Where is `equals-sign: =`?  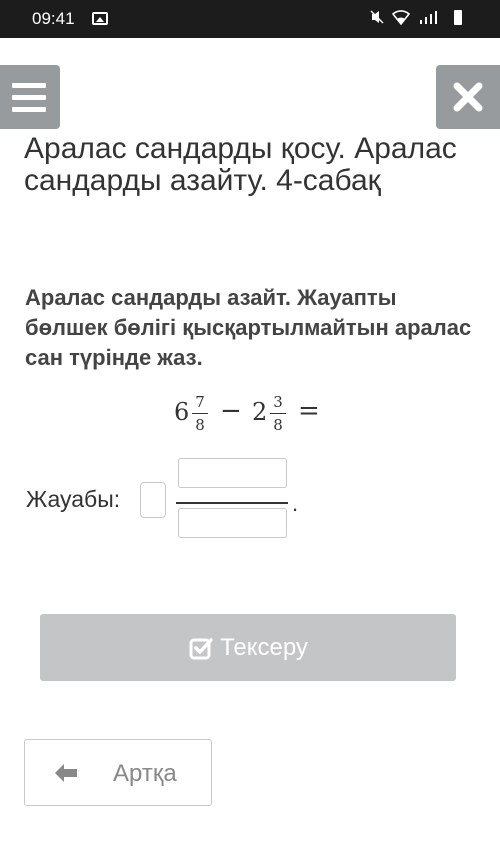 equals-sign: = is located at coordinates (309, 411).